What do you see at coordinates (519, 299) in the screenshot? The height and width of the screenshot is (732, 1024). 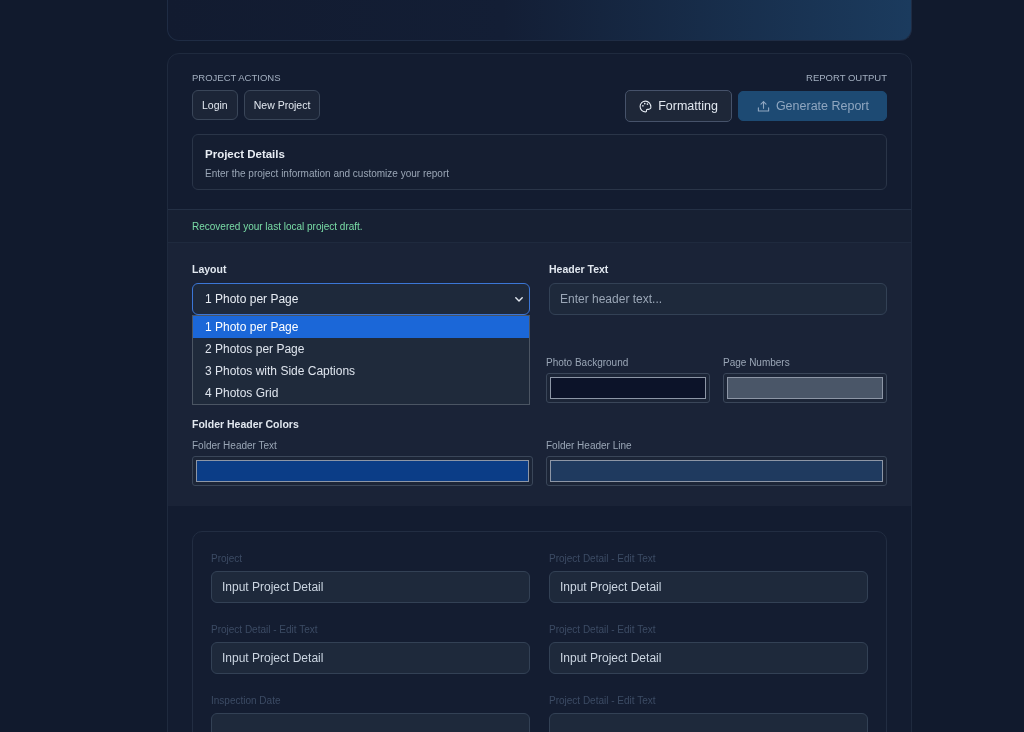 I see `chevron-down-icon` at bounding box center [519, 299].